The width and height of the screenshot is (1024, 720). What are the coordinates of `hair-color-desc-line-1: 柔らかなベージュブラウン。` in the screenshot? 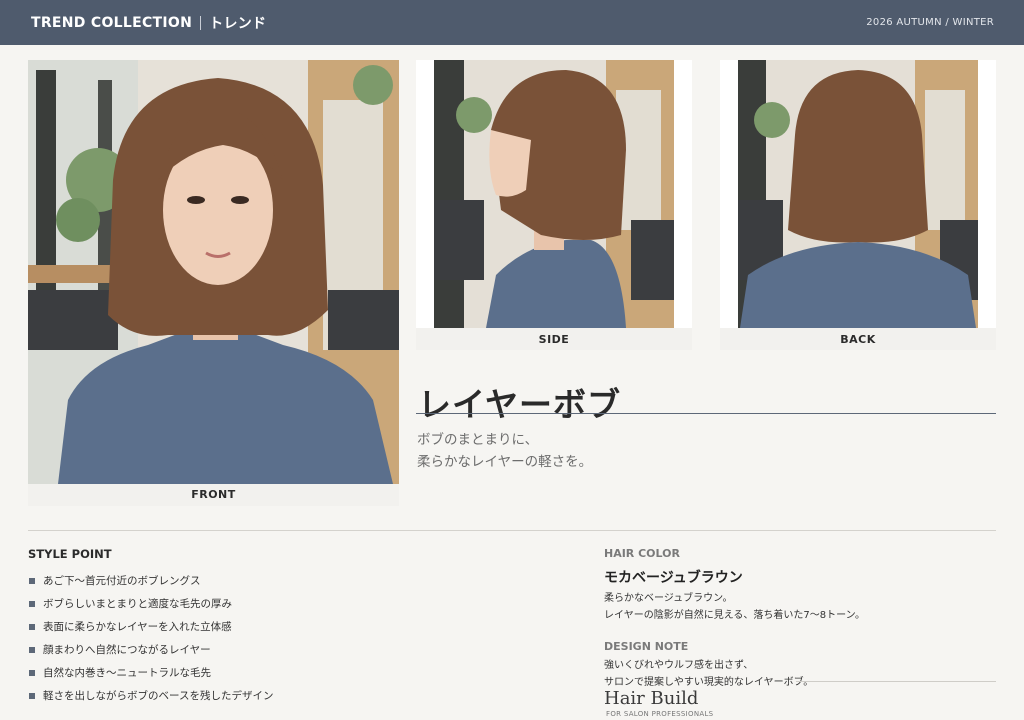 It's located at (668, 598).